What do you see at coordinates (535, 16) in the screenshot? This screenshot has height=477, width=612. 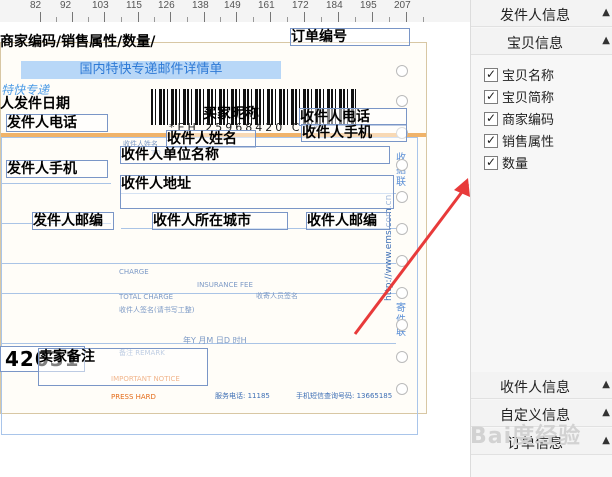 I see `section-sender-title: 发件人信息` at bounding box center [535, 16].